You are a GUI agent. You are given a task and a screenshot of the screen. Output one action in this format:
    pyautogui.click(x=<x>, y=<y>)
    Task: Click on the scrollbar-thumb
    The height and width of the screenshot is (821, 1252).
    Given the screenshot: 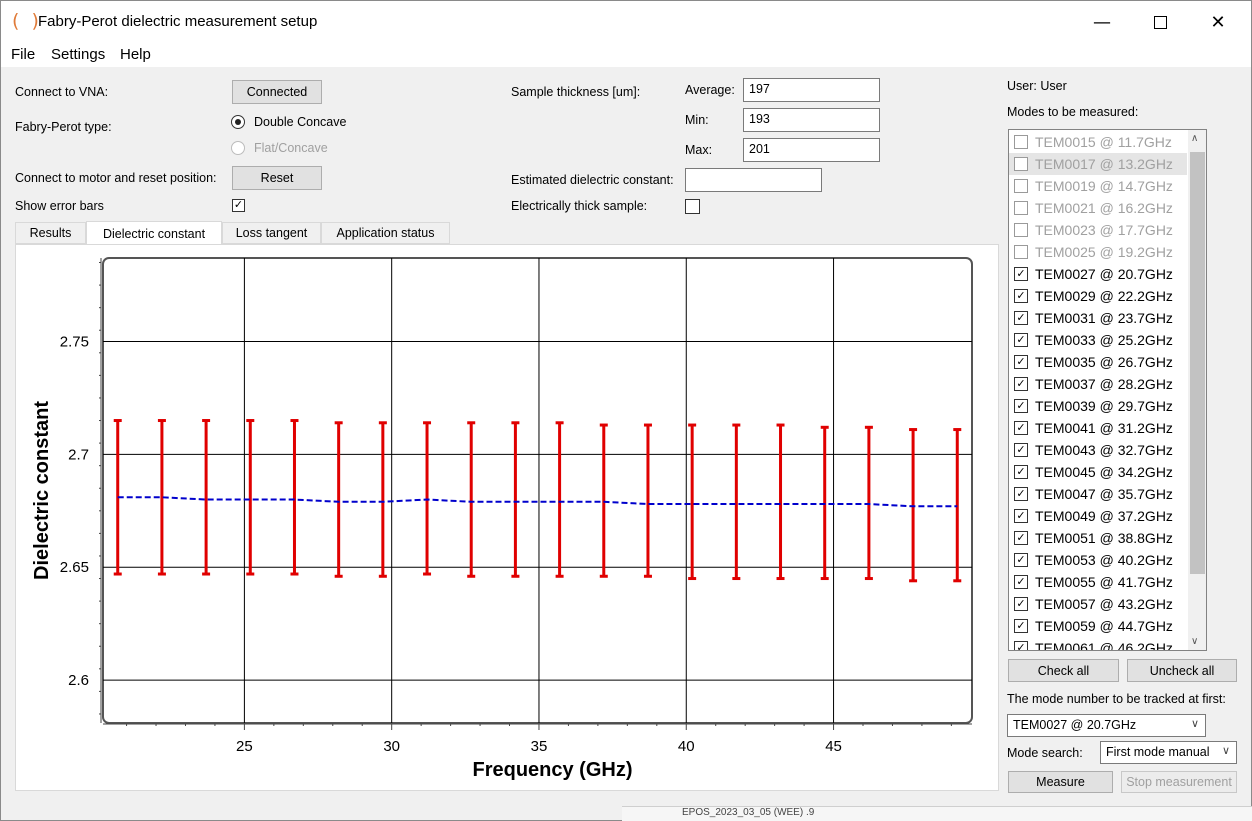 What is the action you would take?
    pyautogui.click(x=1197, y=363)
    